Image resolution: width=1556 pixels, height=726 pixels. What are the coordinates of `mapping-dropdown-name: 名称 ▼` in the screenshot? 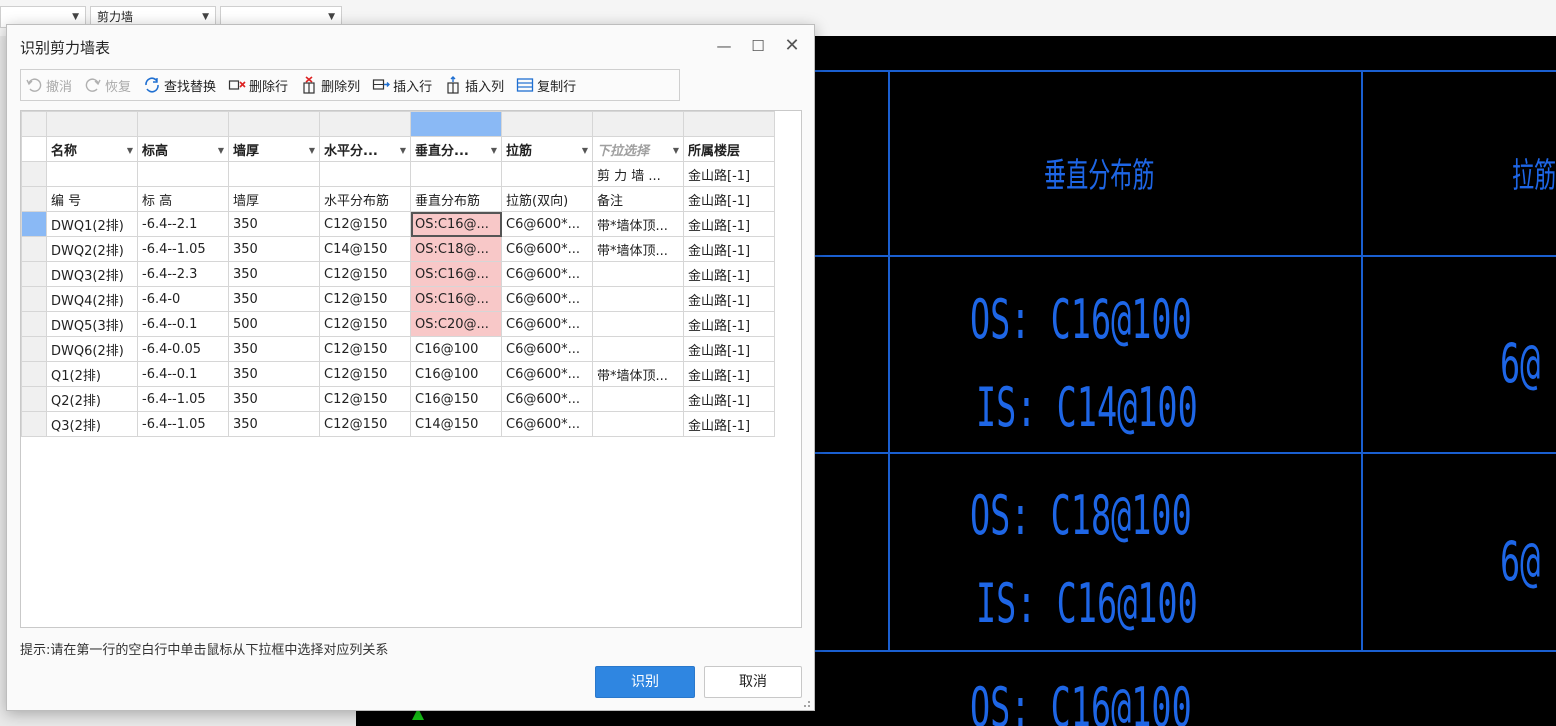 It's located at (92, 149).